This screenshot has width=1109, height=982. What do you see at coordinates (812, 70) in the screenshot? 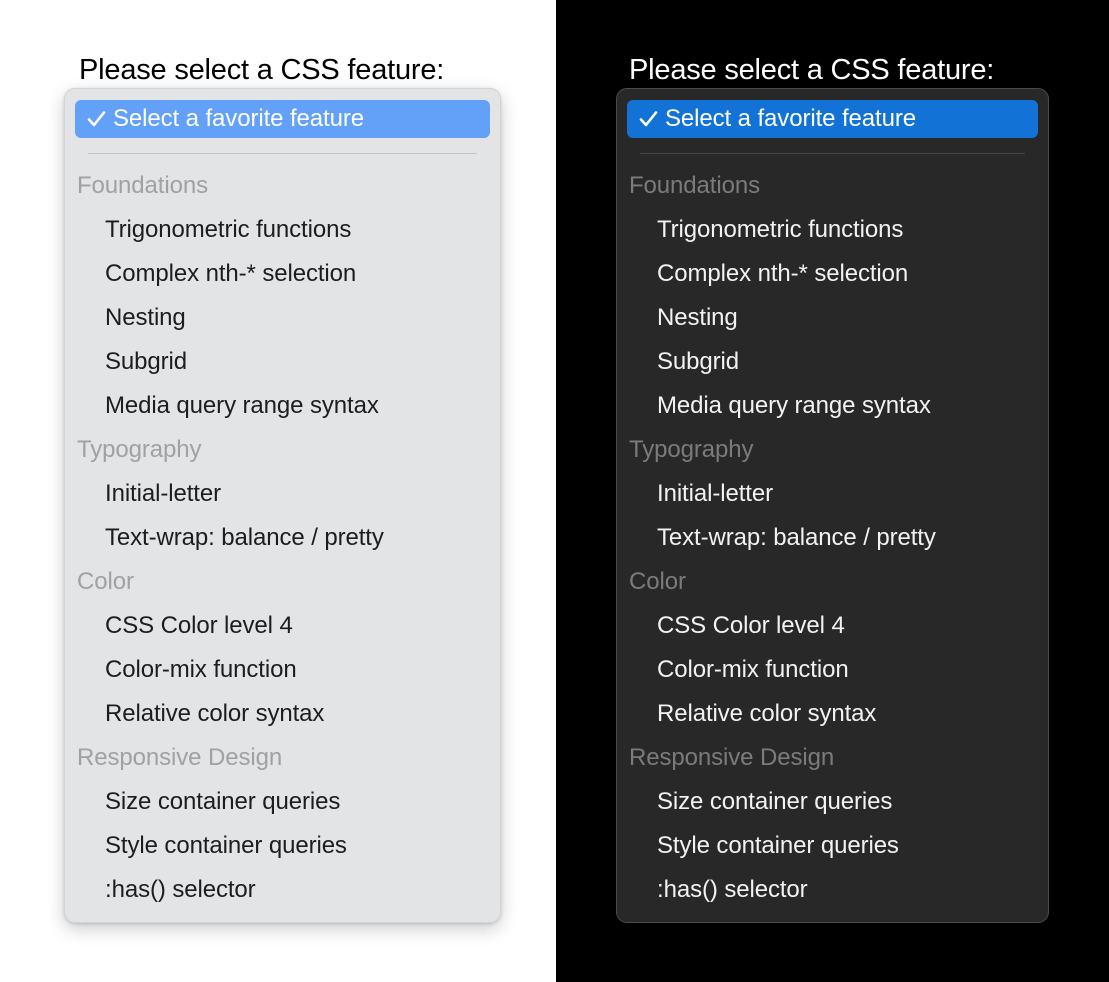
I see `page-title-dark: Please select a CSS feature:` at bounding box center [812, 70].